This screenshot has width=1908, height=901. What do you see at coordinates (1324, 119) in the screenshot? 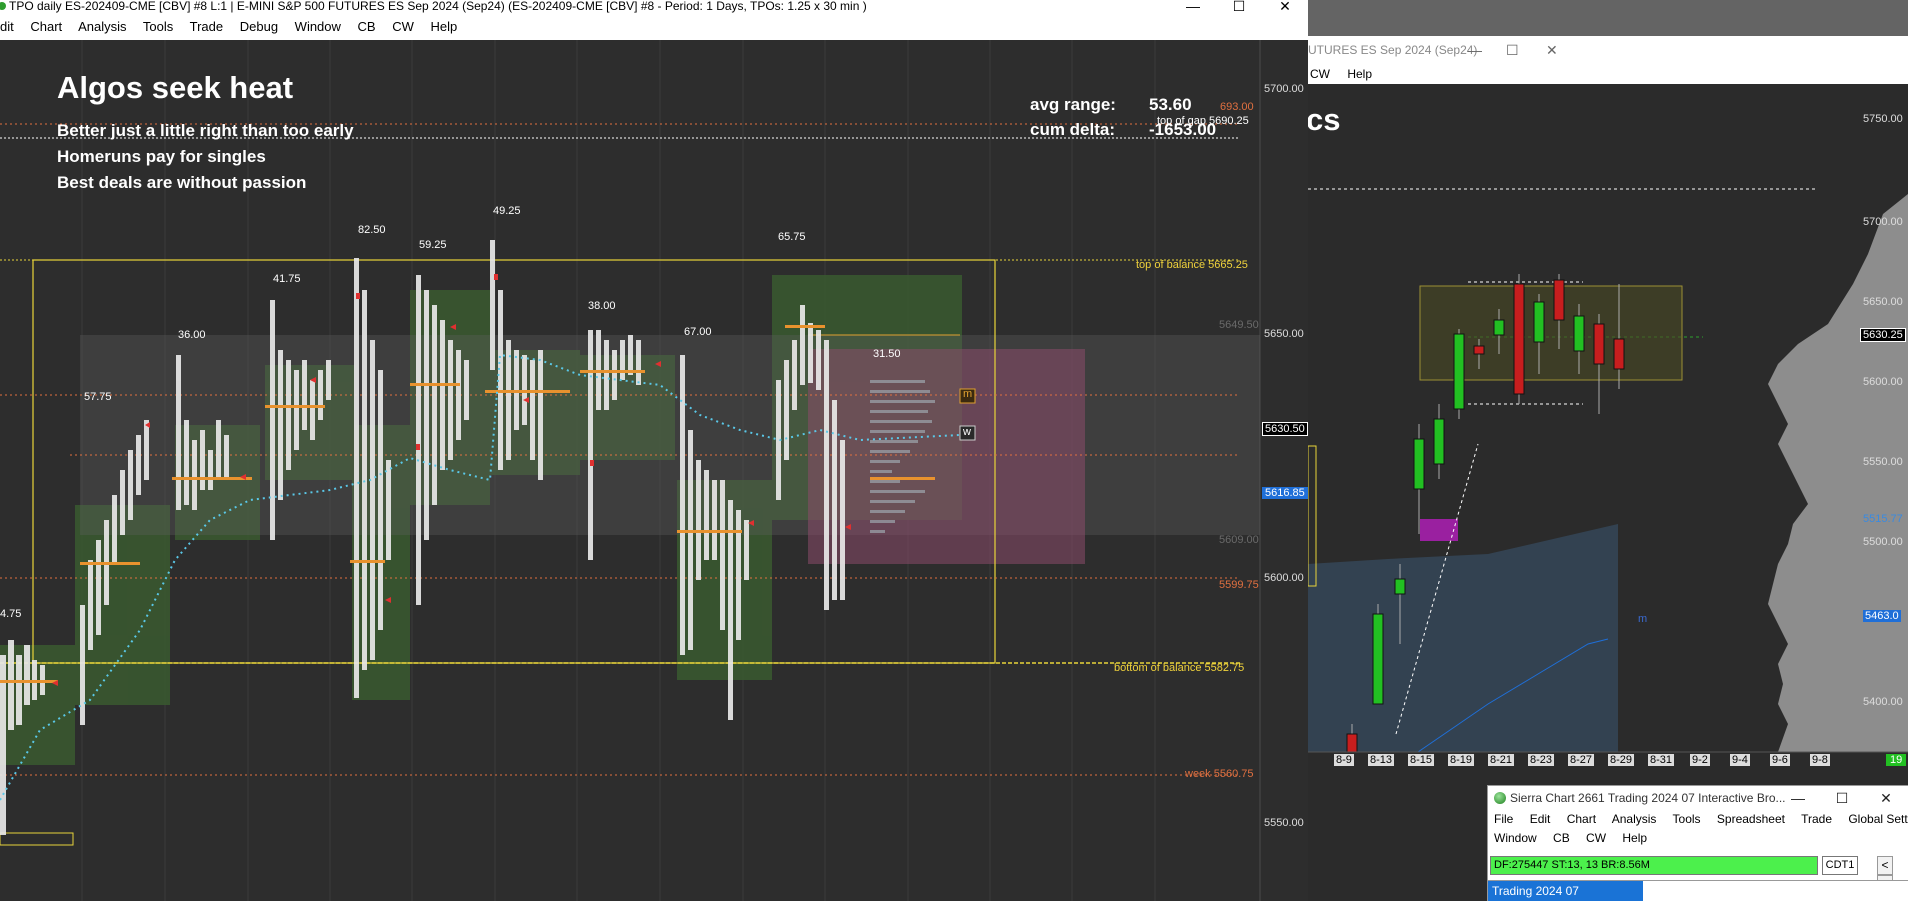
I see `secondary-headline-fragment: cs` at bounding box center [1324, 119].